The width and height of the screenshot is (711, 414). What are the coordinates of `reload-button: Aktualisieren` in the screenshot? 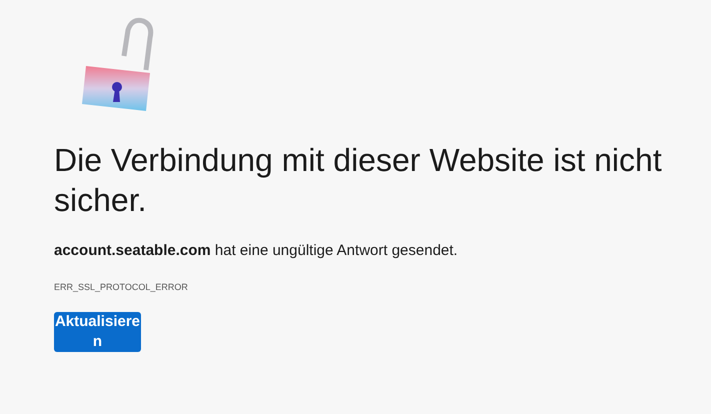 It's located at (97, 332).